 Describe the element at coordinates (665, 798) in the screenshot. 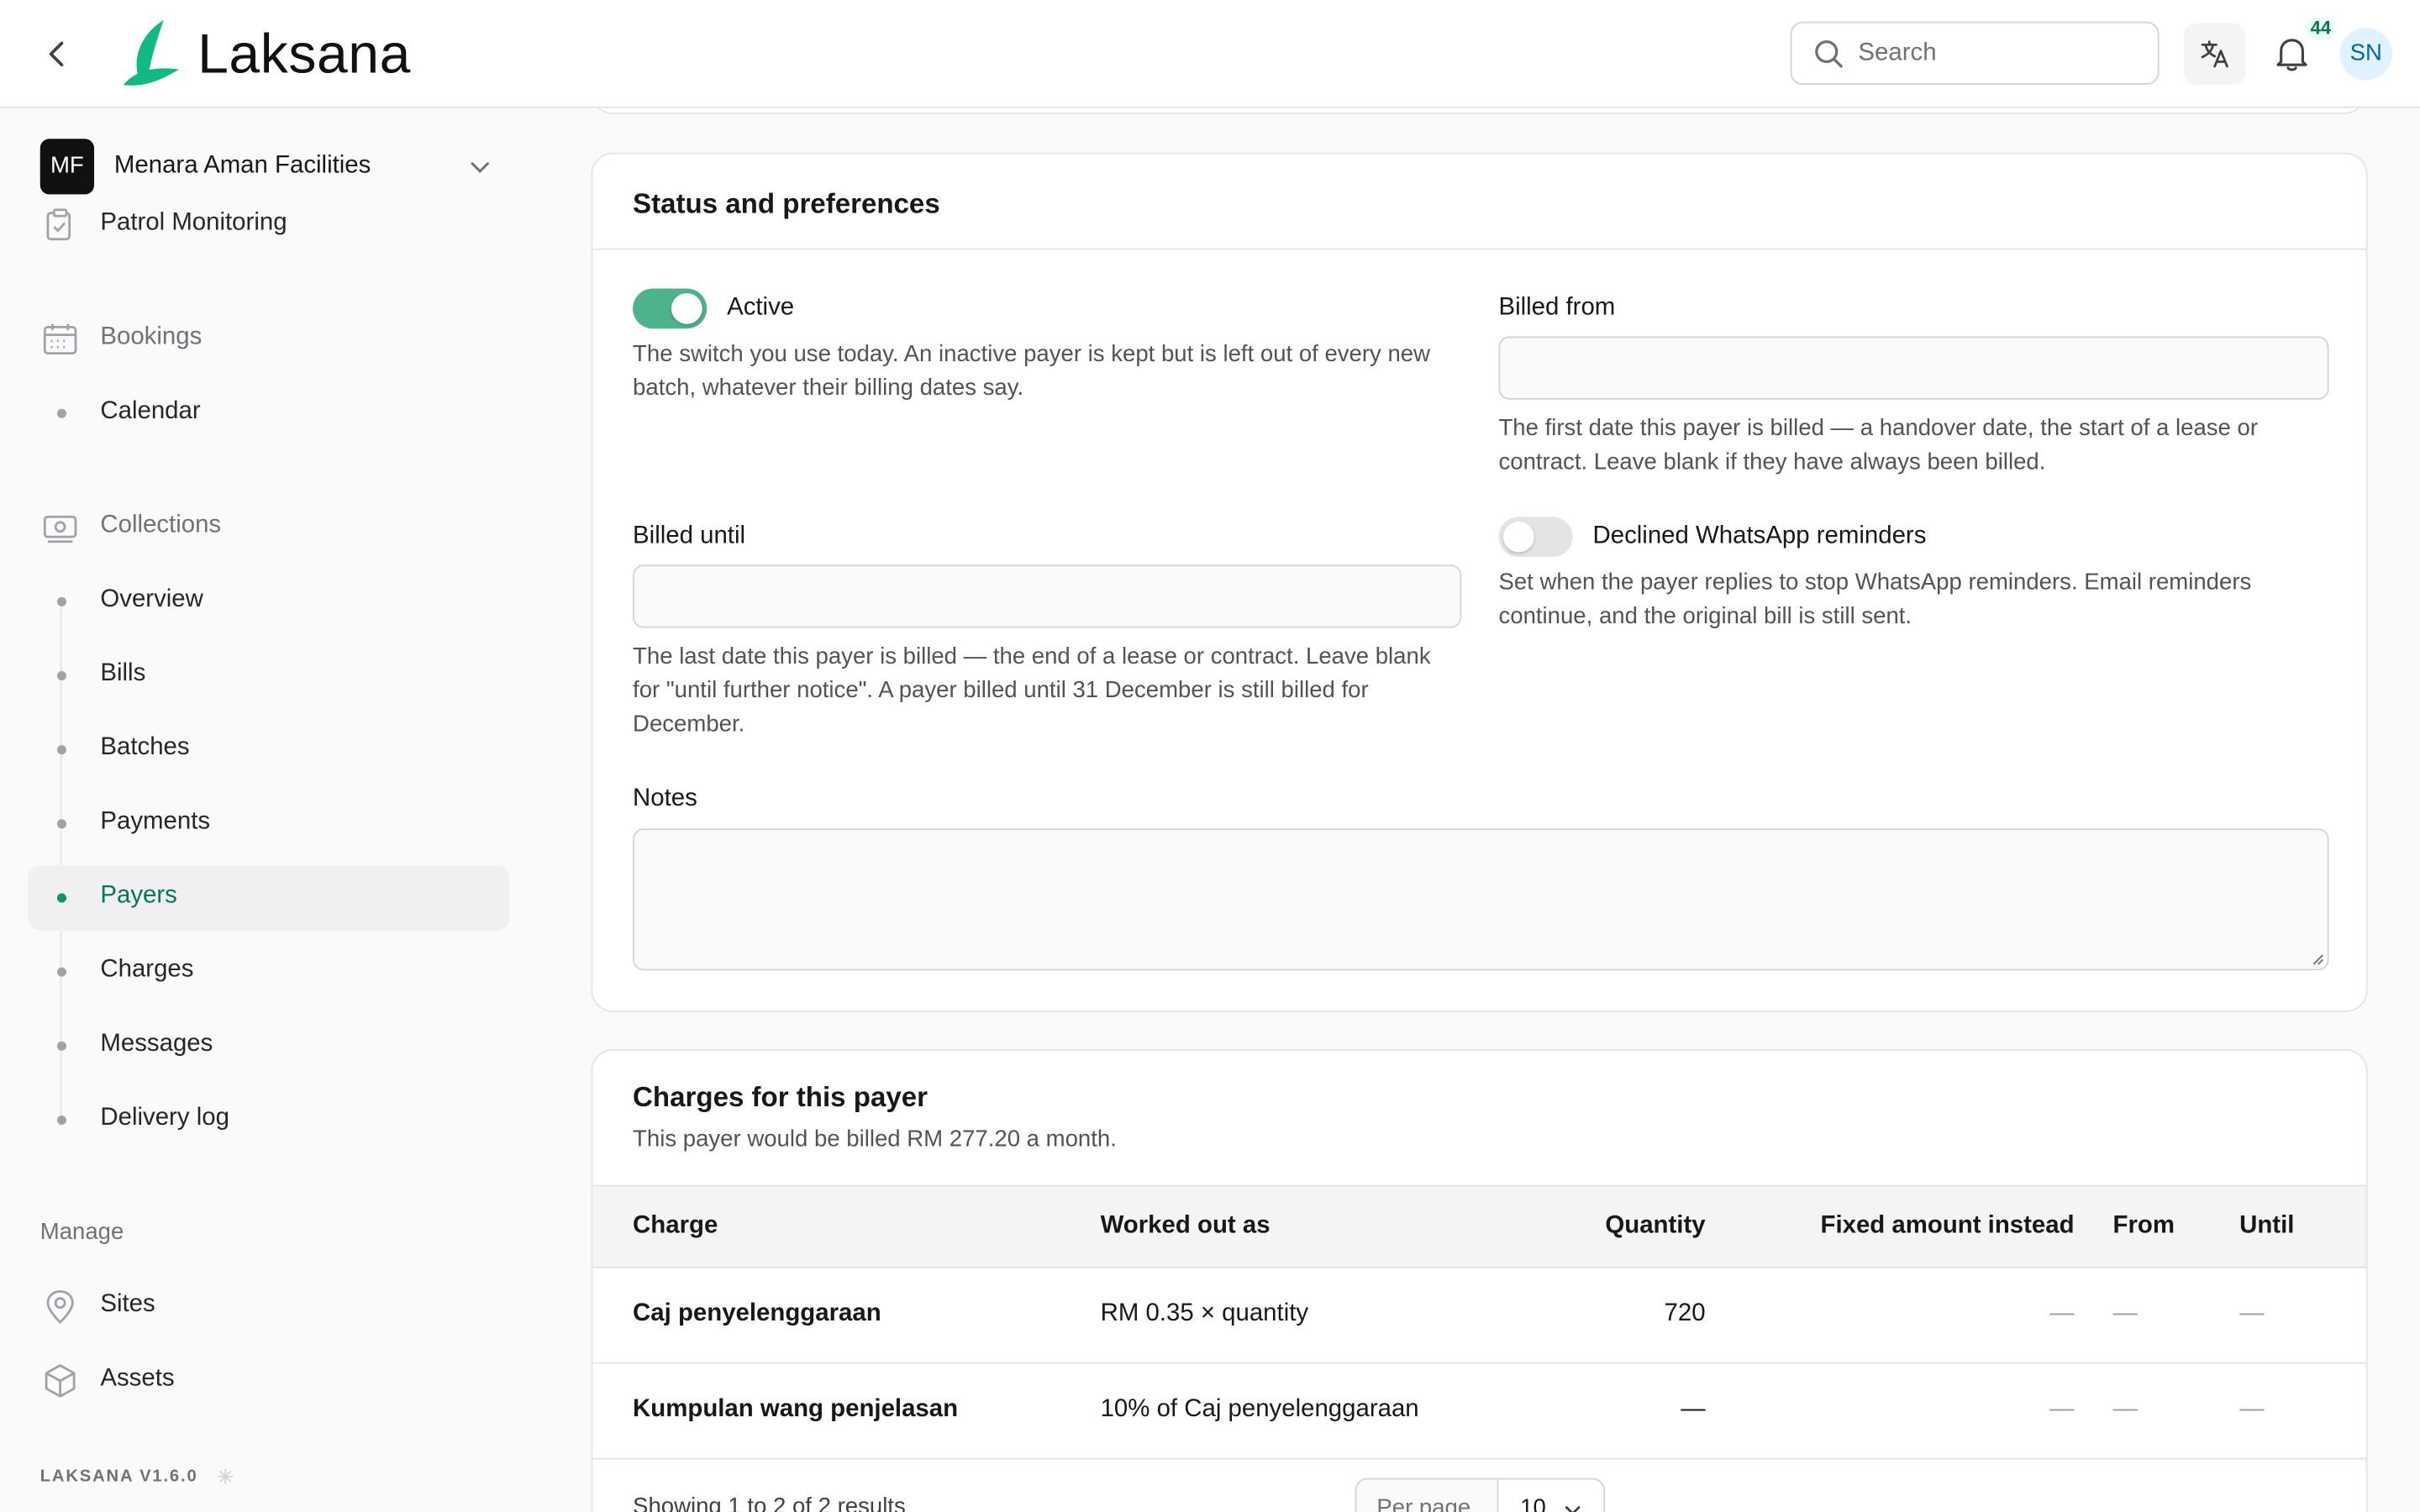

I see `notes-label: Notes` at that location.